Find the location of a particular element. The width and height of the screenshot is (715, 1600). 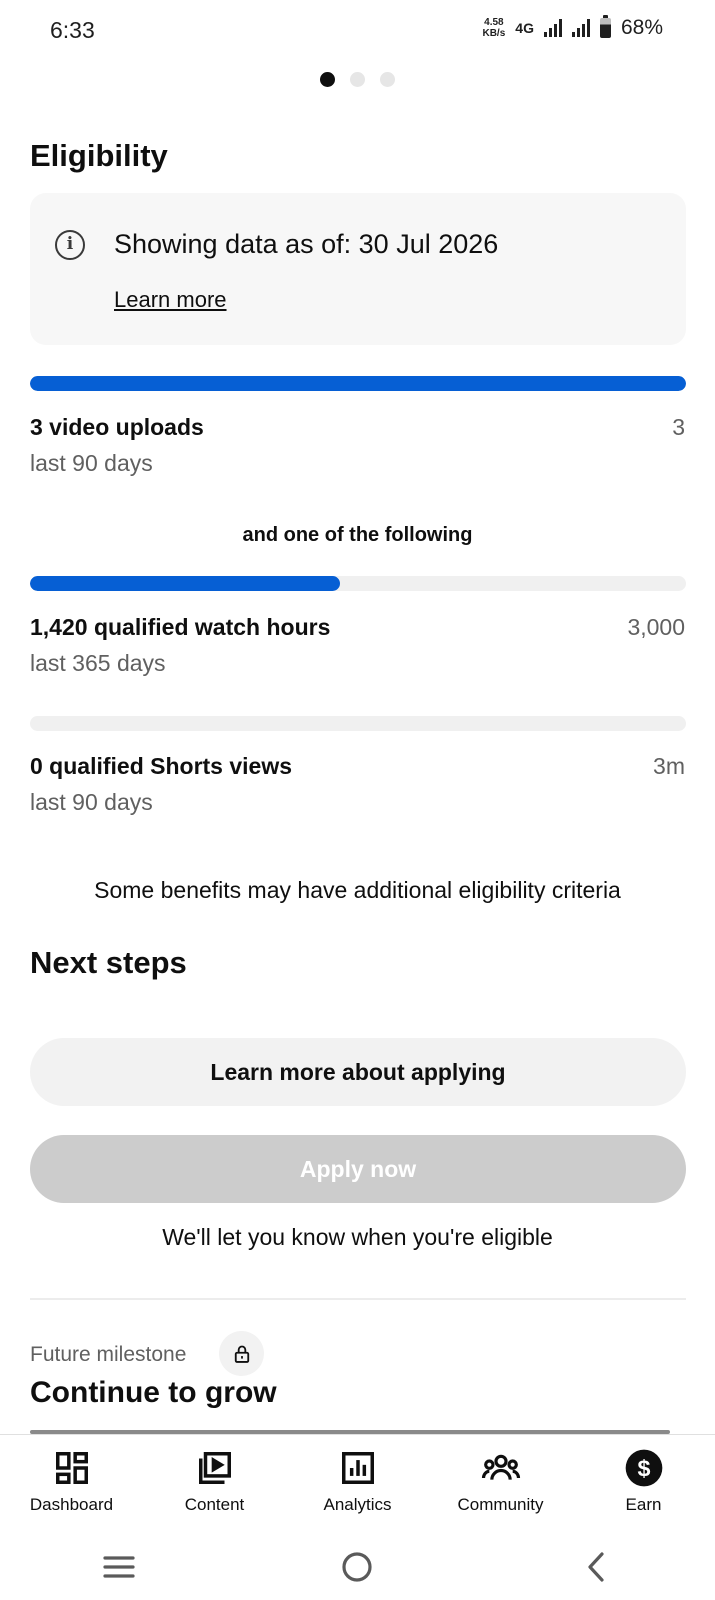

network-speed-value: 4.58 is located at coordinates (494, 22).